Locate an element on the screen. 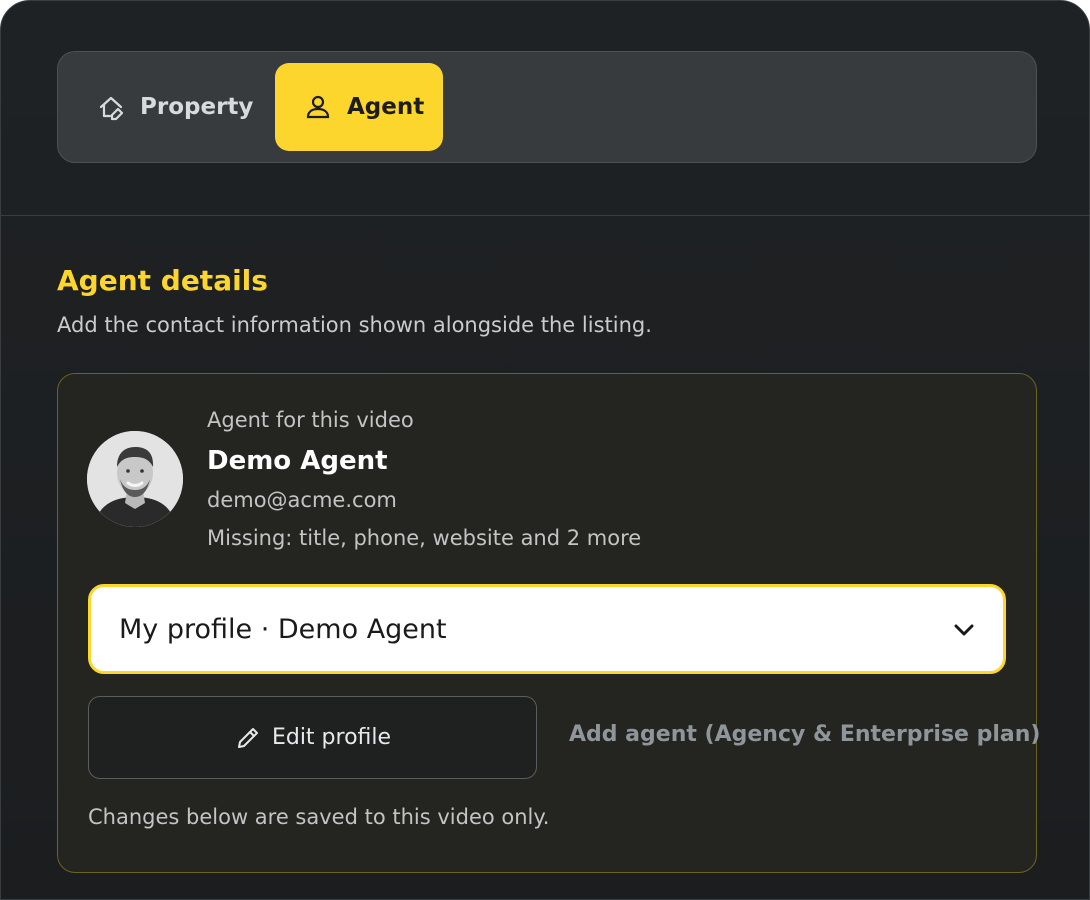 The width and height of the screenshot is (1090, 900). edit-profile-label: Edit profile is located at coordinates (331, 737).